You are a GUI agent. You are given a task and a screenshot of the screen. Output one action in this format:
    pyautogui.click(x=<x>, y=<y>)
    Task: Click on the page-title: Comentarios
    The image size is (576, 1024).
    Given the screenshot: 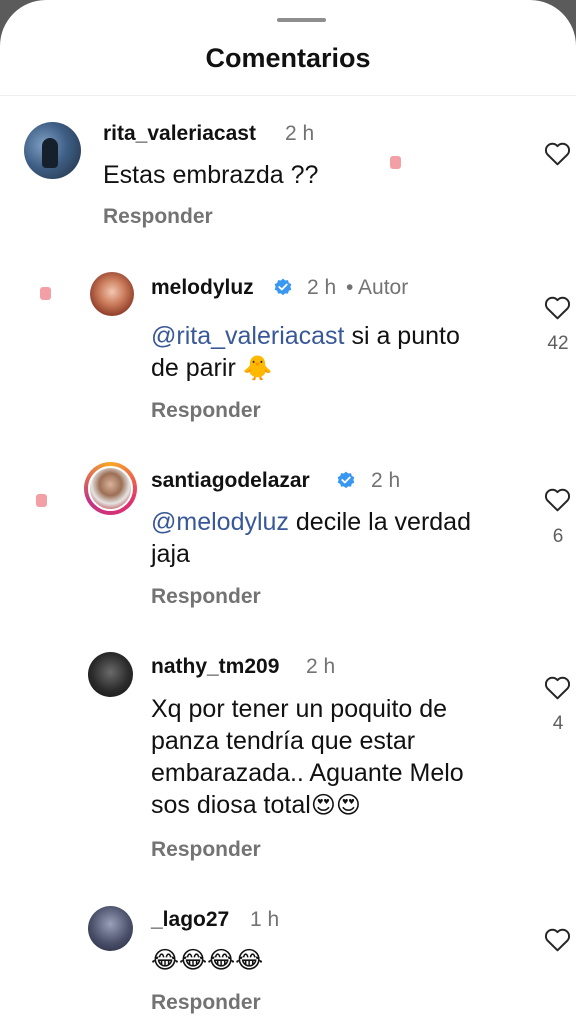 What is the action you would take?
    pyautogui.click(x=288, y=58)
    